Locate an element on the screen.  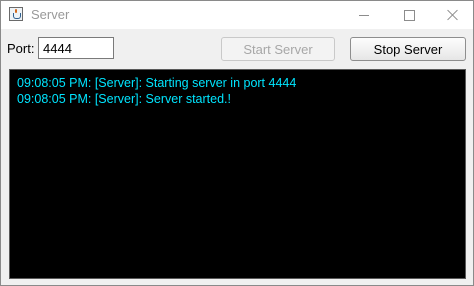
log-line: 09:08:05 PM: [Server]: Server started.! is located at coordinates (124, 99).